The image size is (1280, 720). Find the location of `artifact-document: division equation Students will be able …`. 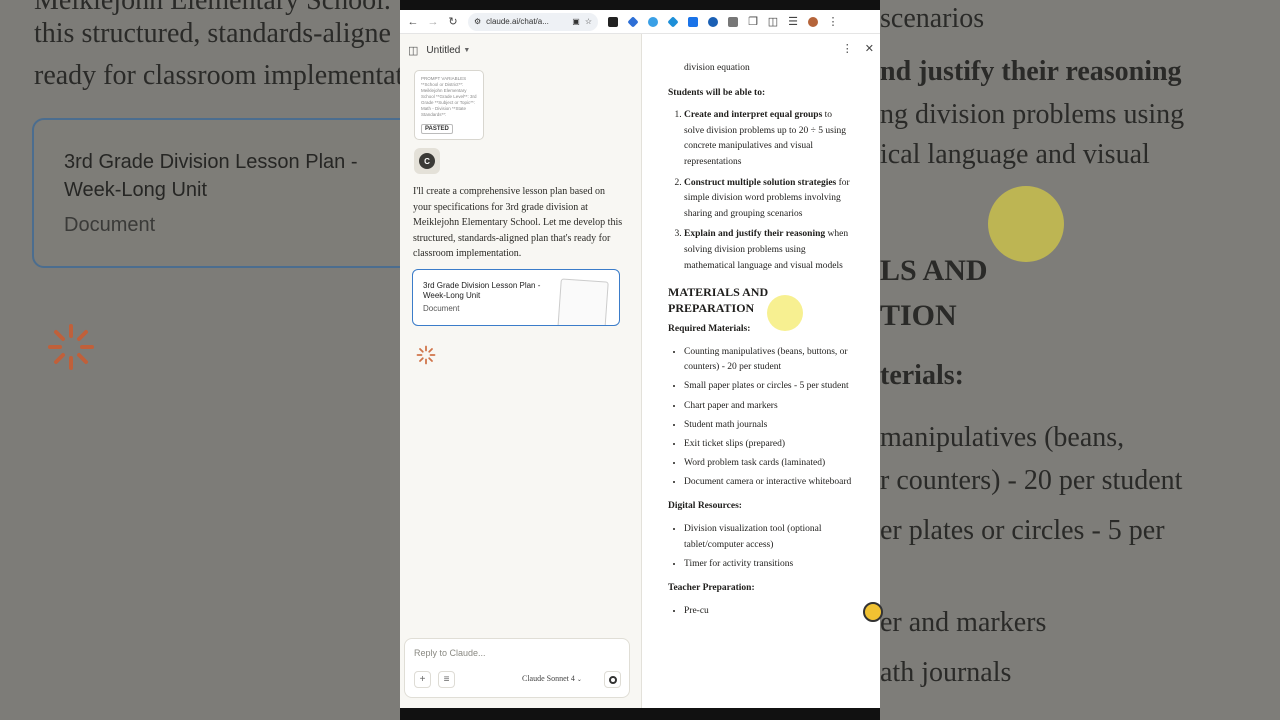

artifact-document: division equation Students will be able … is located at coordinates (761, 342).